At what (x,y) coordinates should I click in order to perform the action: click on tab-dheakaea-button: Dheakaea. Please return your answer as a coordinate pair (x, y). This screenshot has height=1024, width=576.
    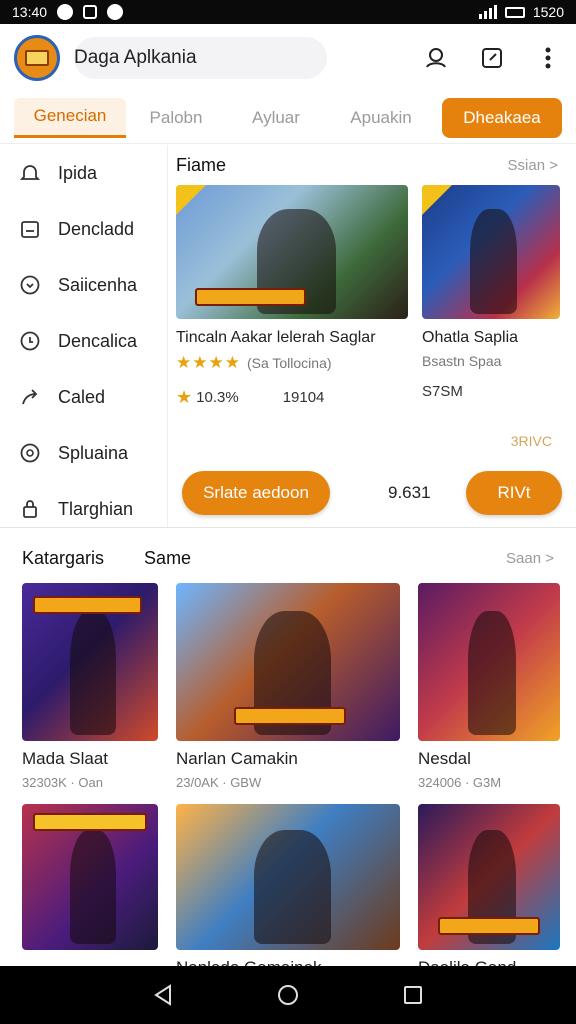
    Looking at the image, I should click on (502, 117).